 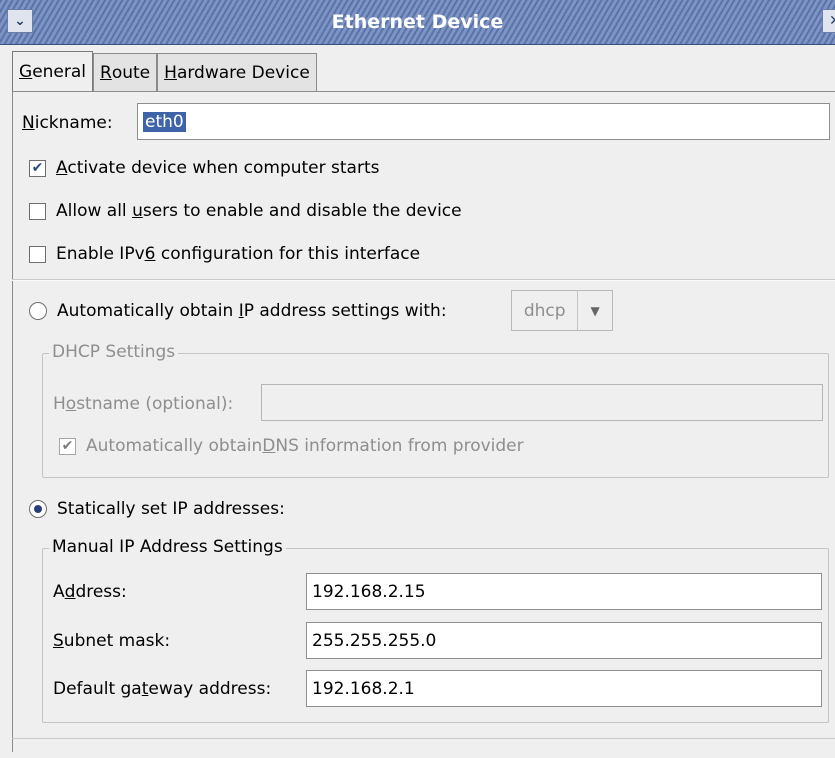 What do you see at coordinates (564, 591) in the screenshot?
I see `address-field: 192.168.2.15` at bounding box center [564, 591].